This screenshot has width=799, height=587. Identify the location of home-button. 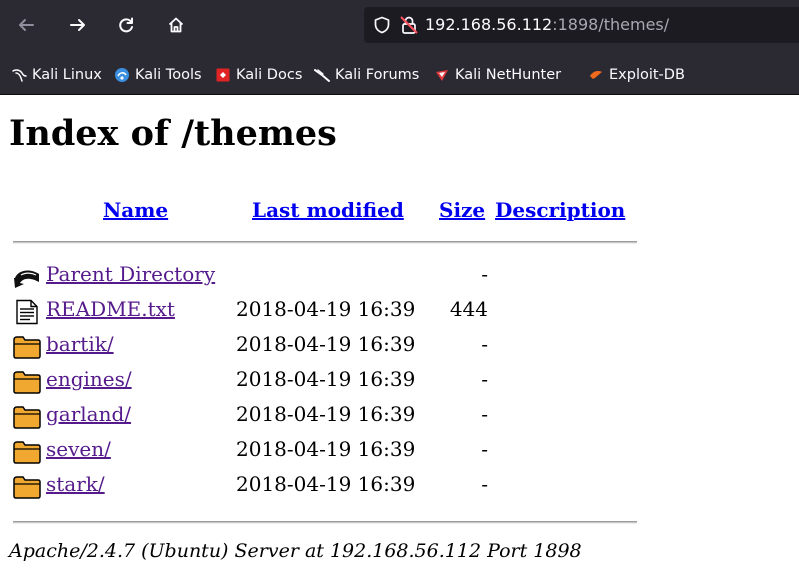
(176, 25).